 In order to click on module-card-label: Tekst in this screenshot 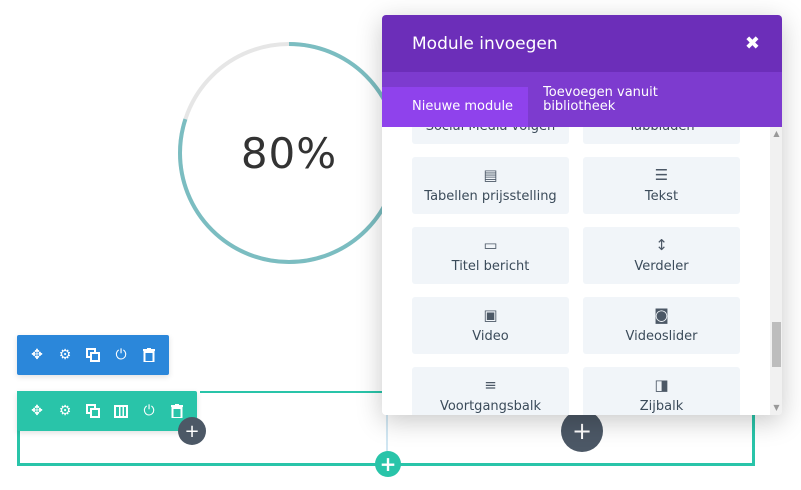, I will do `click(661, 196)`.